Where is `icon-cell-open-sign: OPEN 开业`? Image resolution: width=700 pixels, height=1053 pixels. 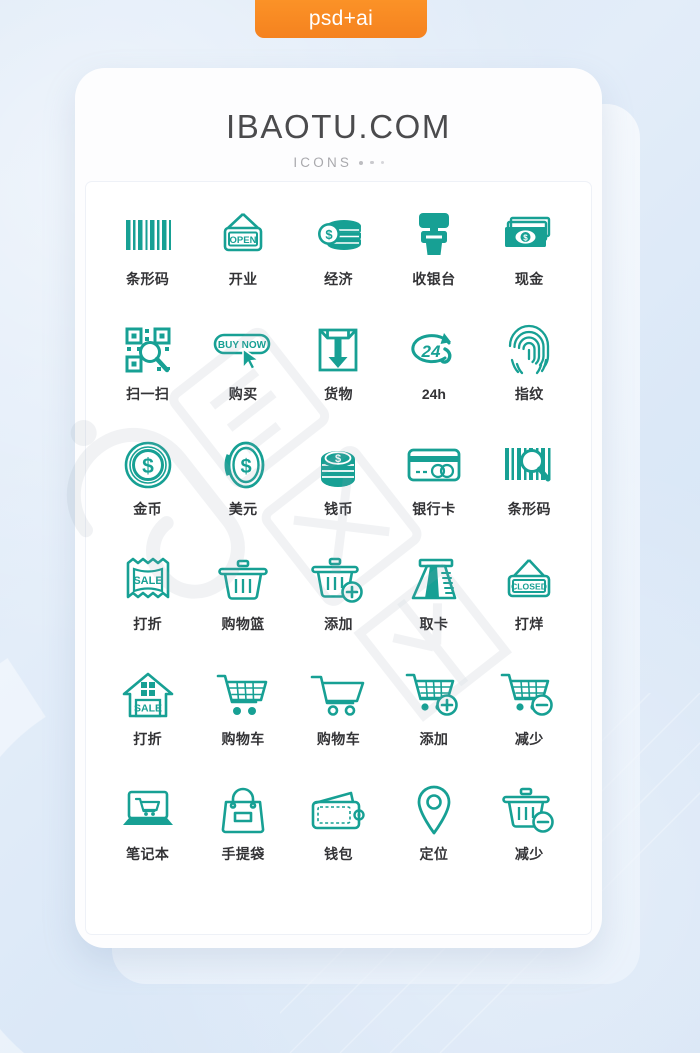 icon-cell-open-sign: OPEN 开业 is located at coordinates (242, 261).